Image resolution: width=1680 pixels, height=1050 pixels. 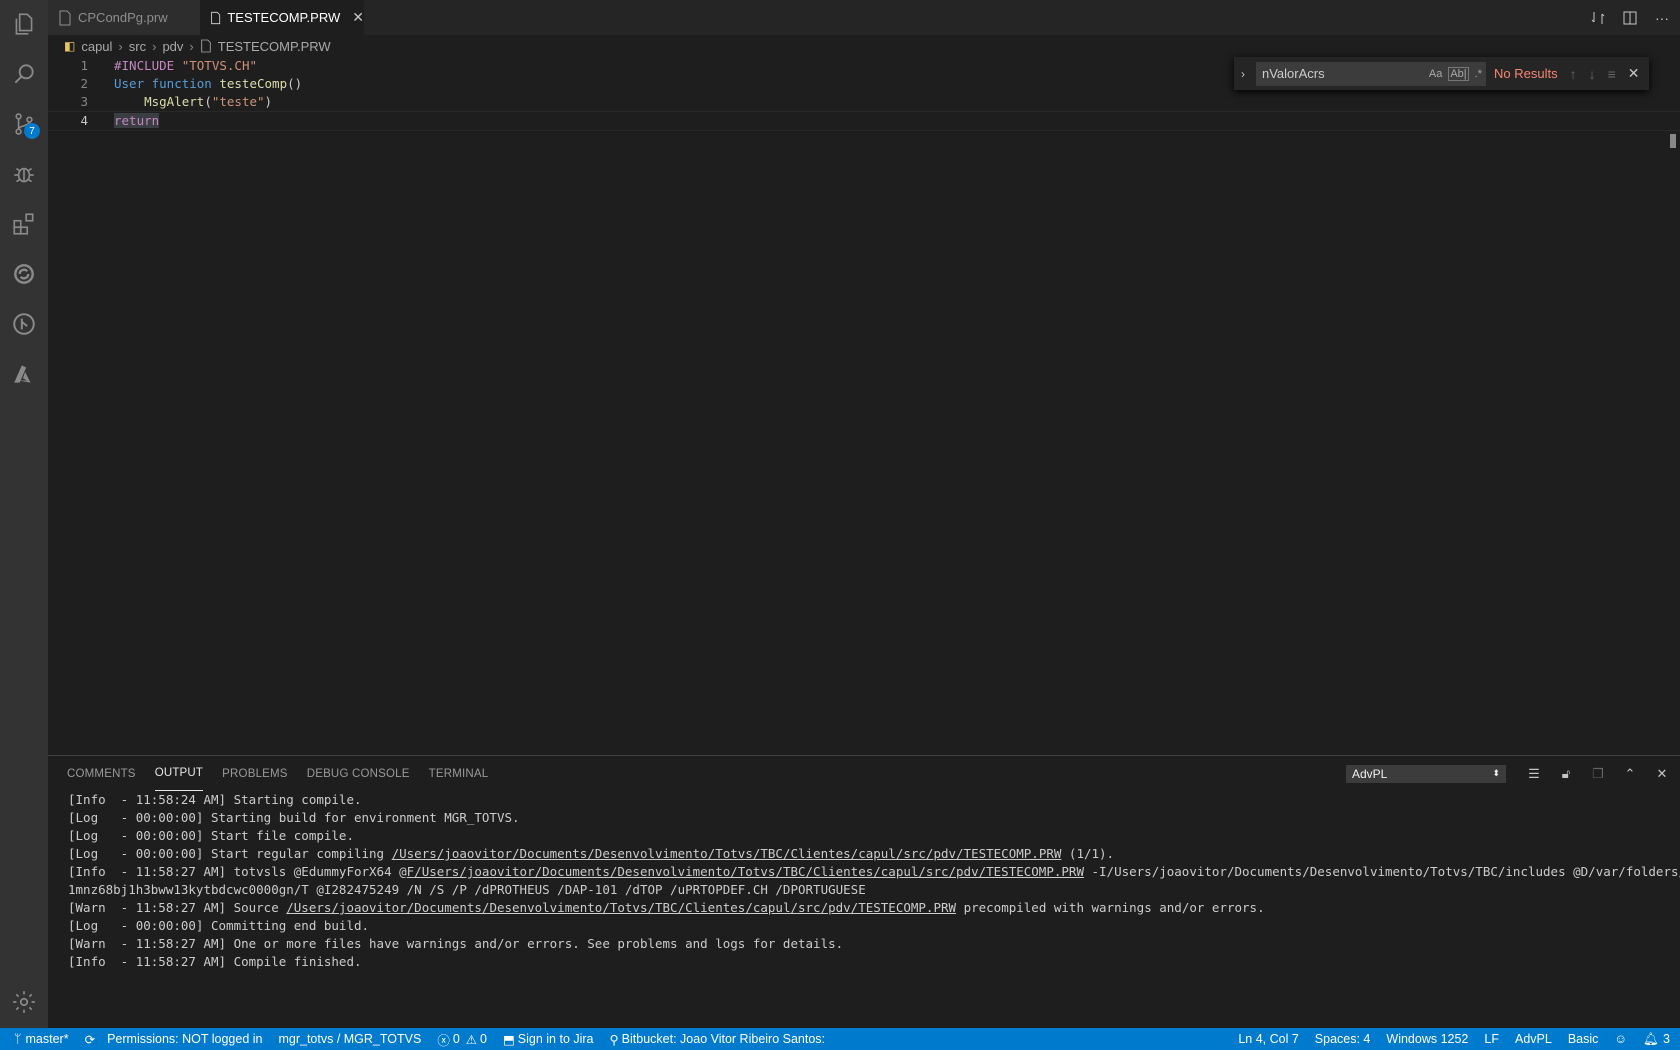 What do you see at coordinates (24, 374) in the screenshot?
I see `azure-icon` at bounding box center [24, 374].